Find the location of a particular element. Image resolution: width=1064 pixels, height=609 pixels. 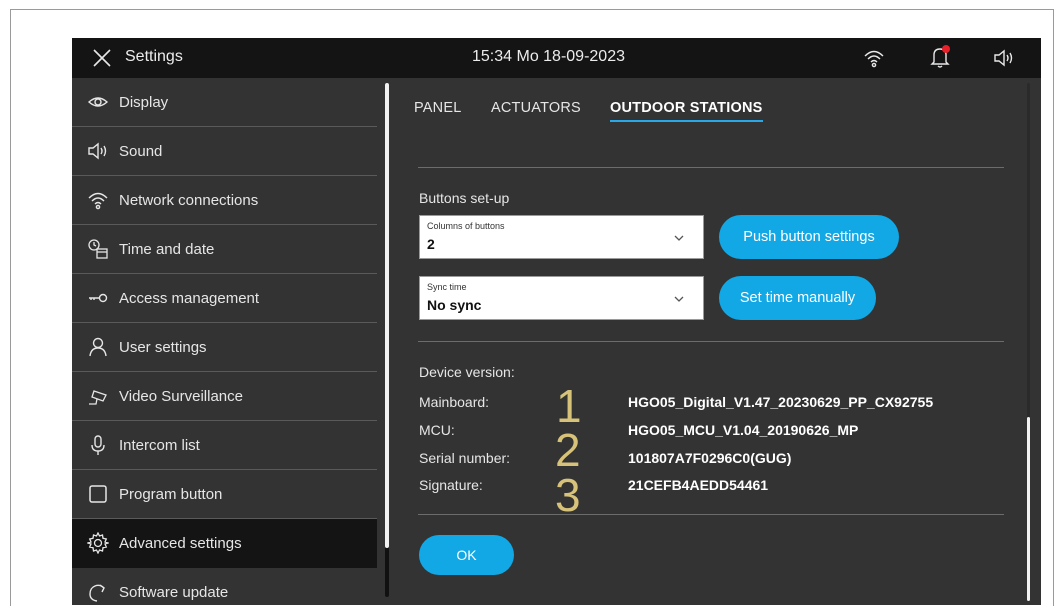

sidebar-item-user-settings: User settings is located at coordinates (224, 347).